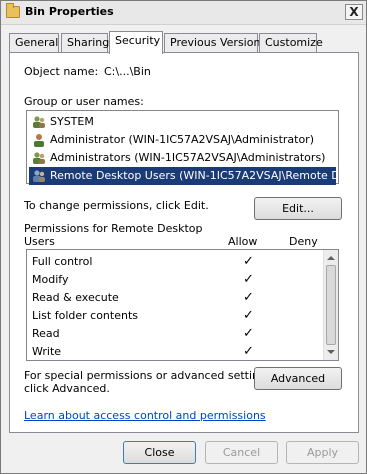 The width and height of the screenshot is (367, 474). I want to click on permission-name: Modify, so click(50, 279).